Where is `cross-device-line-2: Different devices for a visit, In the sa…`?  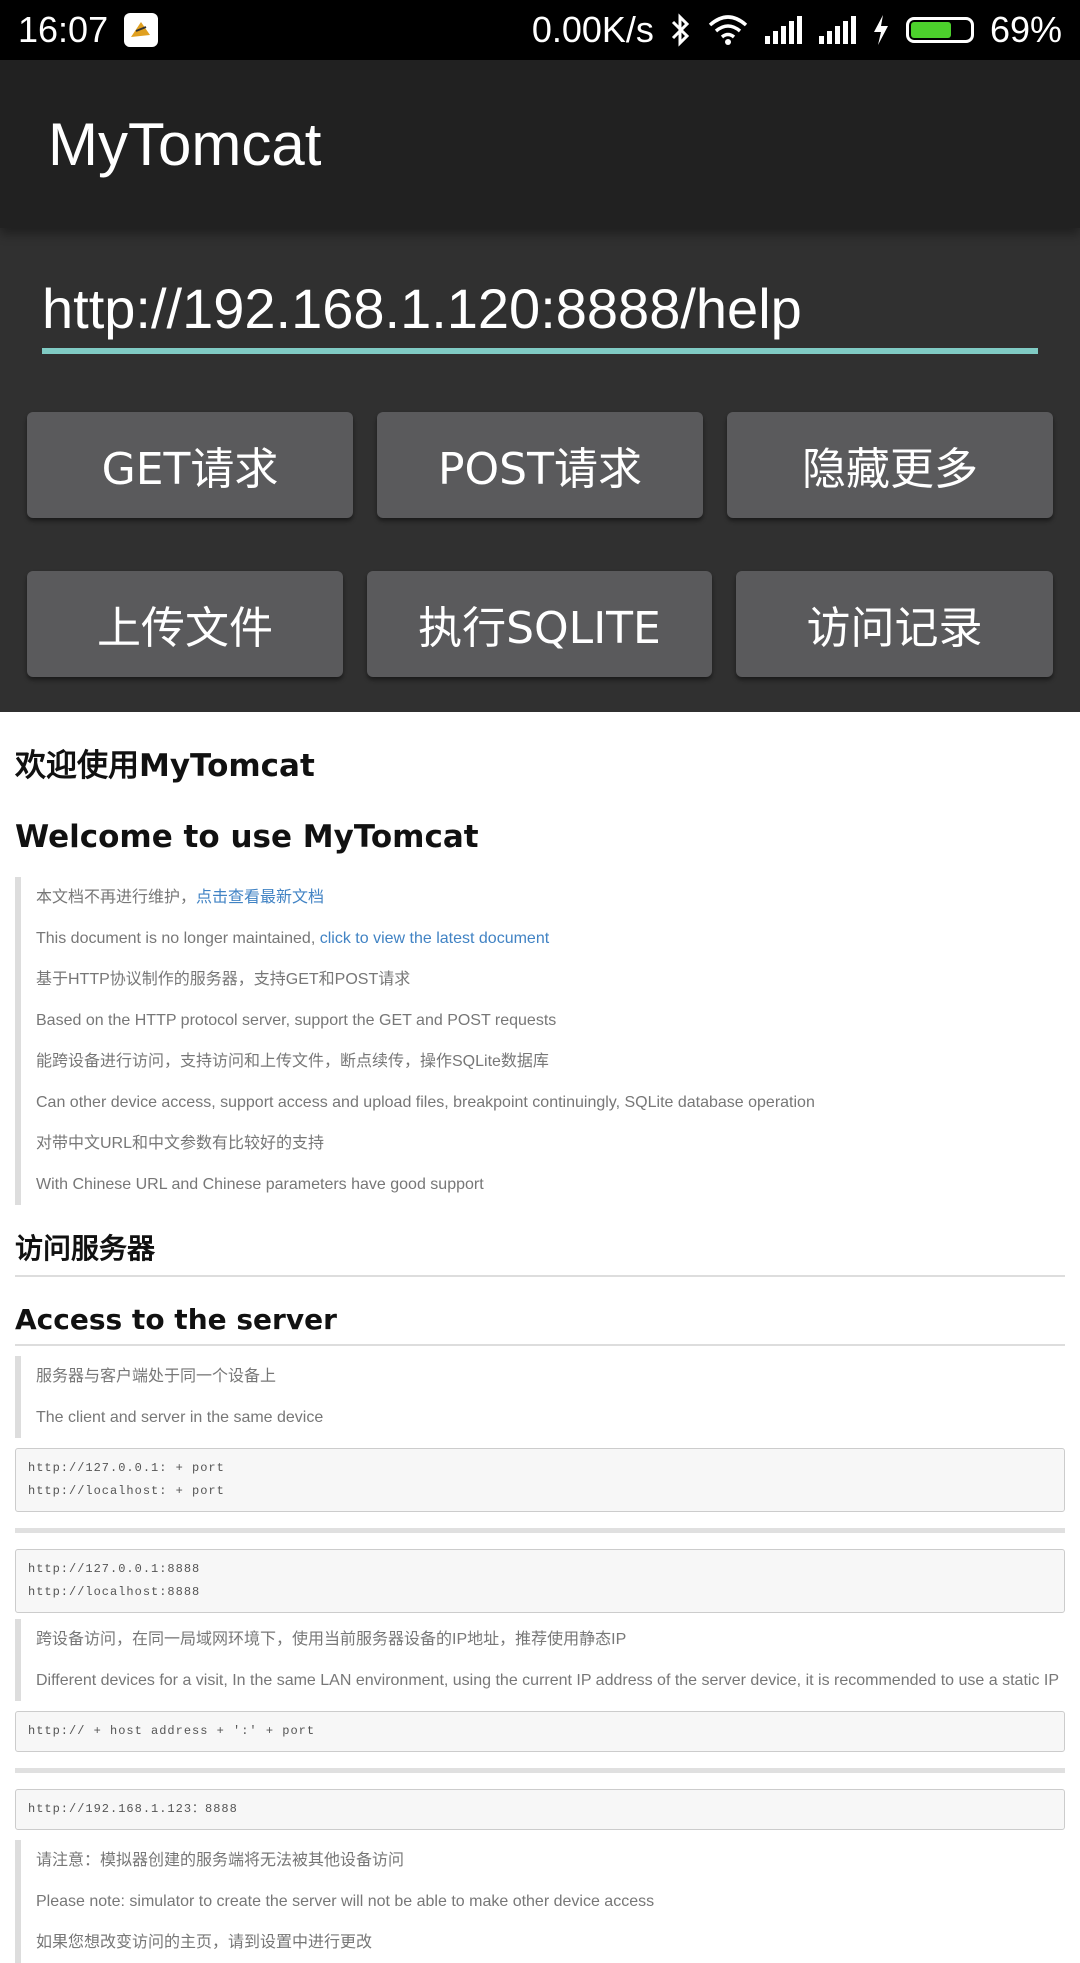 cross-device-line-2: Different devices for a visit, In the sa… is located at coordinates (548, 1680).